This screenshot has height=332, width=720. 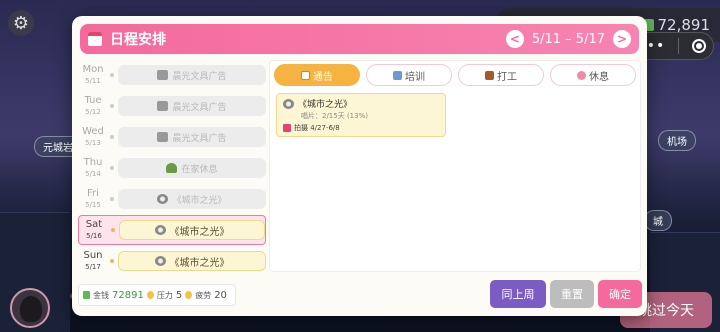 I want to click on card-progress: 唱片：2/15天 (13%), so click(x=334, y=116).